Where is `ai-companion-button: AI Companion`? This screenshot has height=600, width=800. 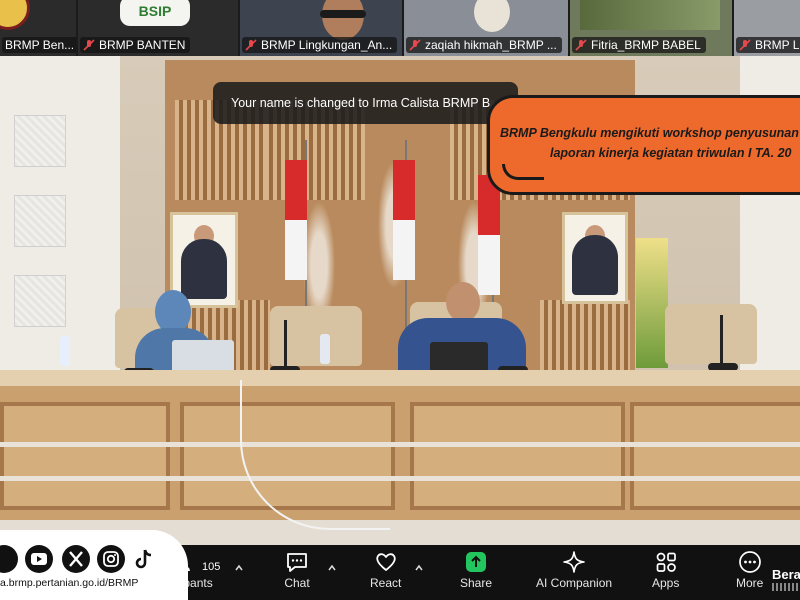 ai-companion-button: AI Companion is located at coordinates (574, 569).